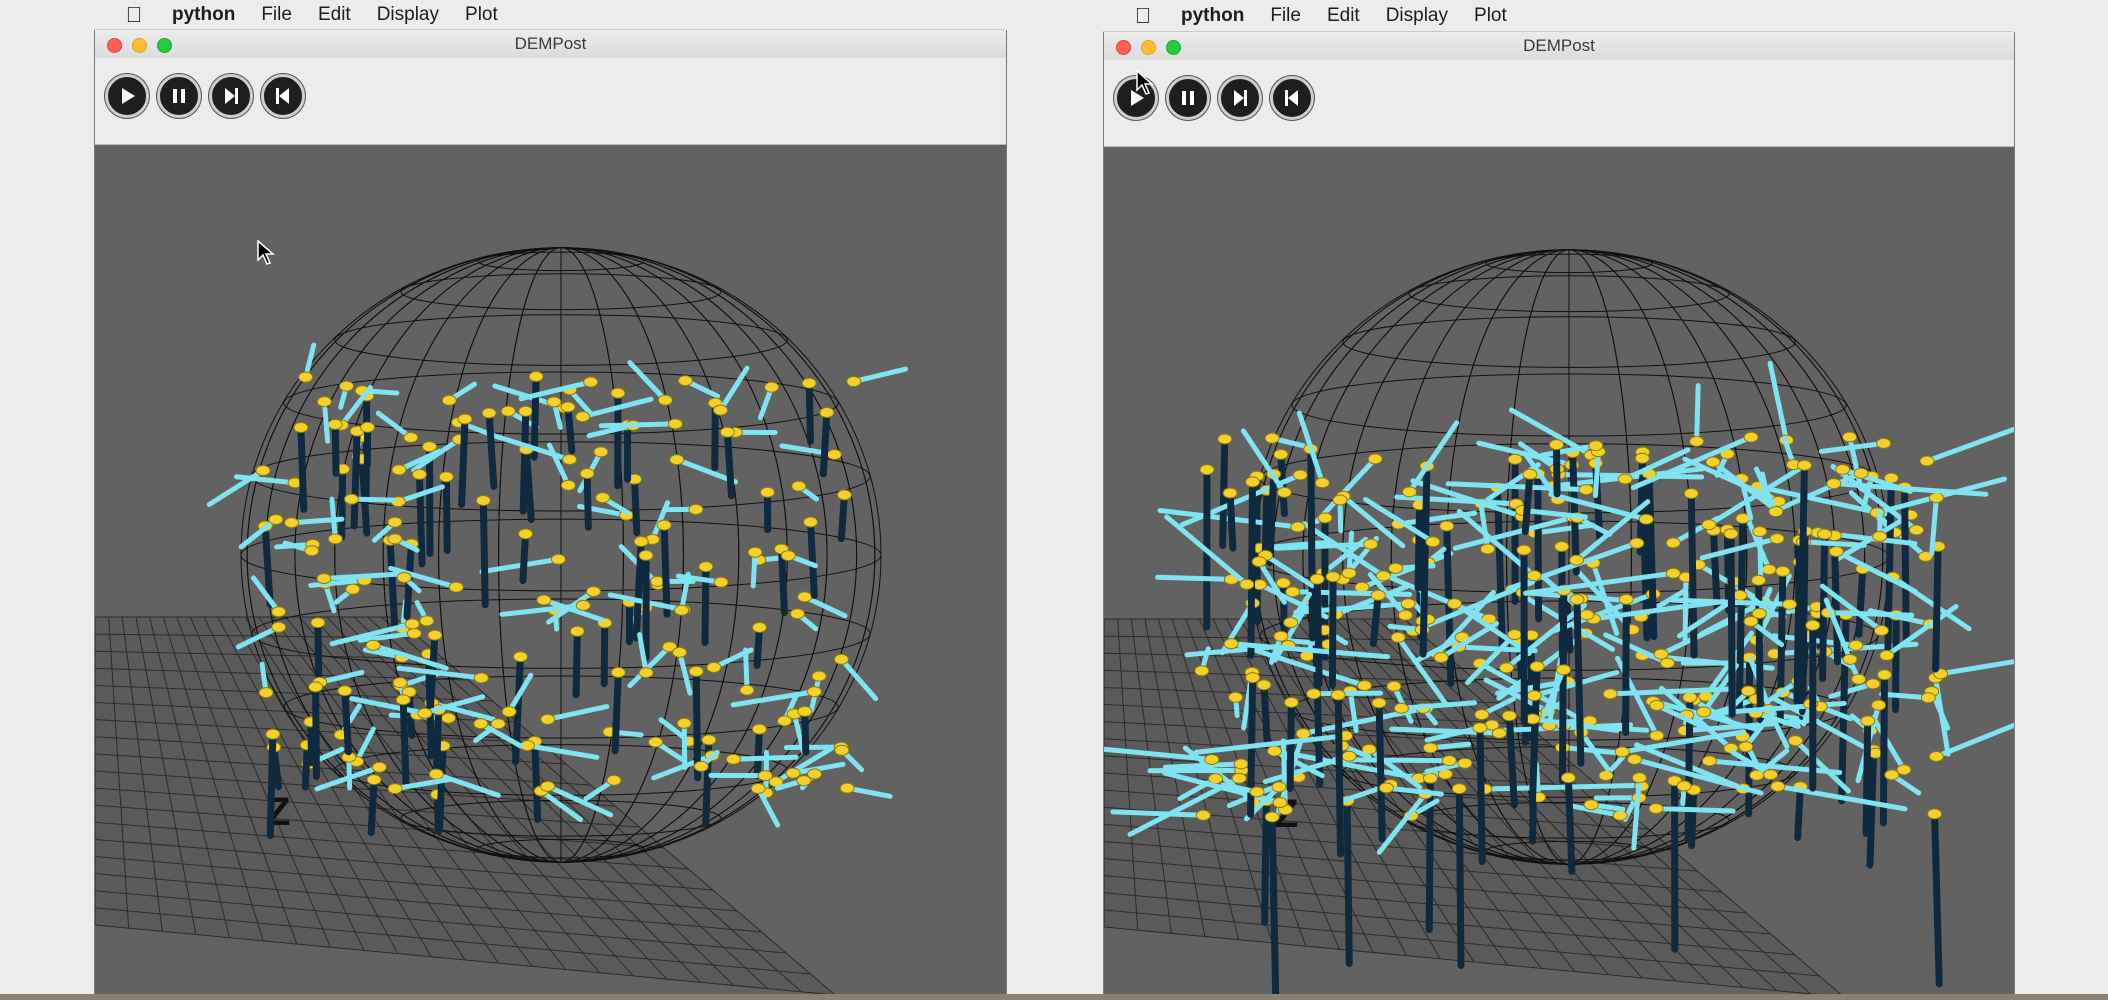  I want to click on step-forward-icon, so click(231, 96).